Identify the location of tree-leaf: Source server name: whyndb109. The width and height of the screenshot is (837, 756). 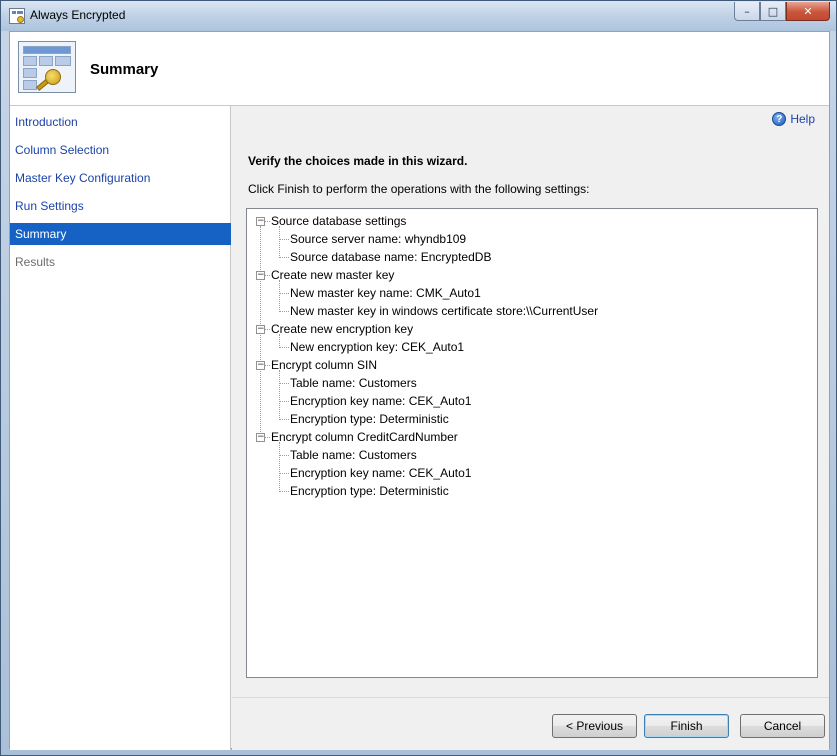
(378, 239).